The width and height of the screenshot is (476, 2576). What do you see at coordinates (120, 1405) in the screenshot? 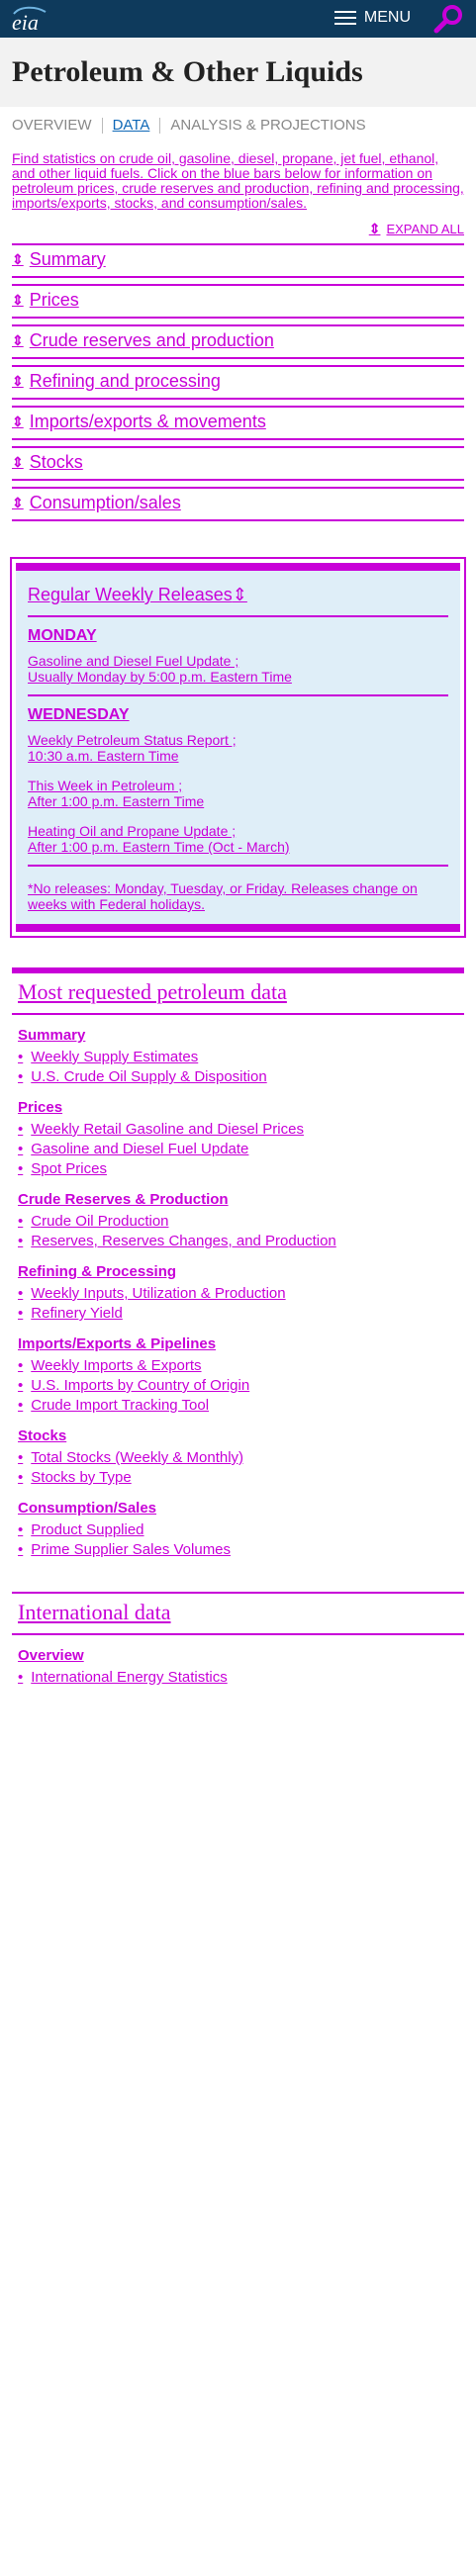
I see `link-text: Crude Import Tracking Tool` at bounding box center [120, 1405].